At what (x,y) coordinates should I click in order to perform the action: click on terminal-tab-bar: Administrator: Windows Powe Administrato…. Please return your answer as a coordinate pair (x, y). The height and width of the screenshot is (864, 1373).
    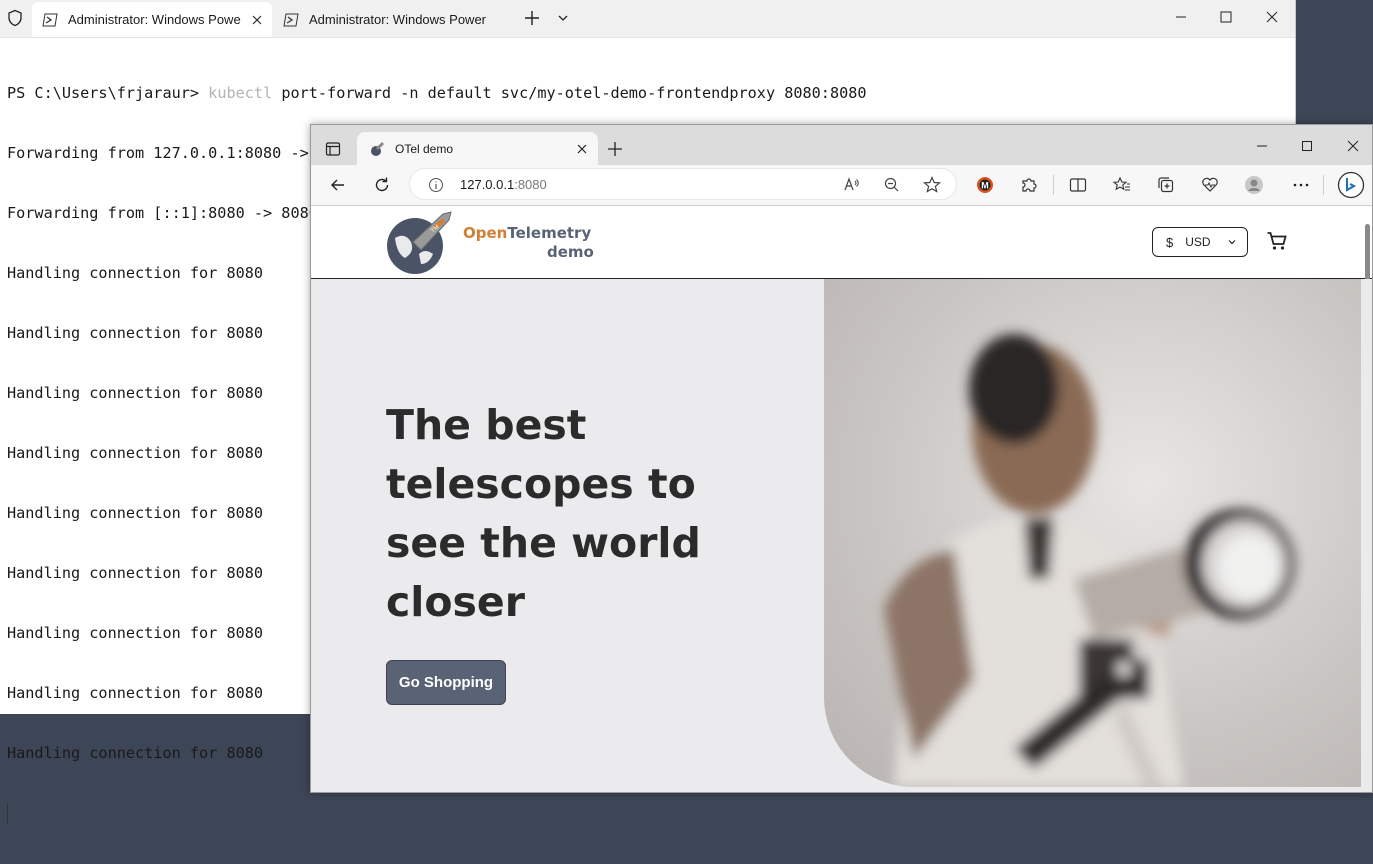
    Looking at the image, I should click on (647, 19).